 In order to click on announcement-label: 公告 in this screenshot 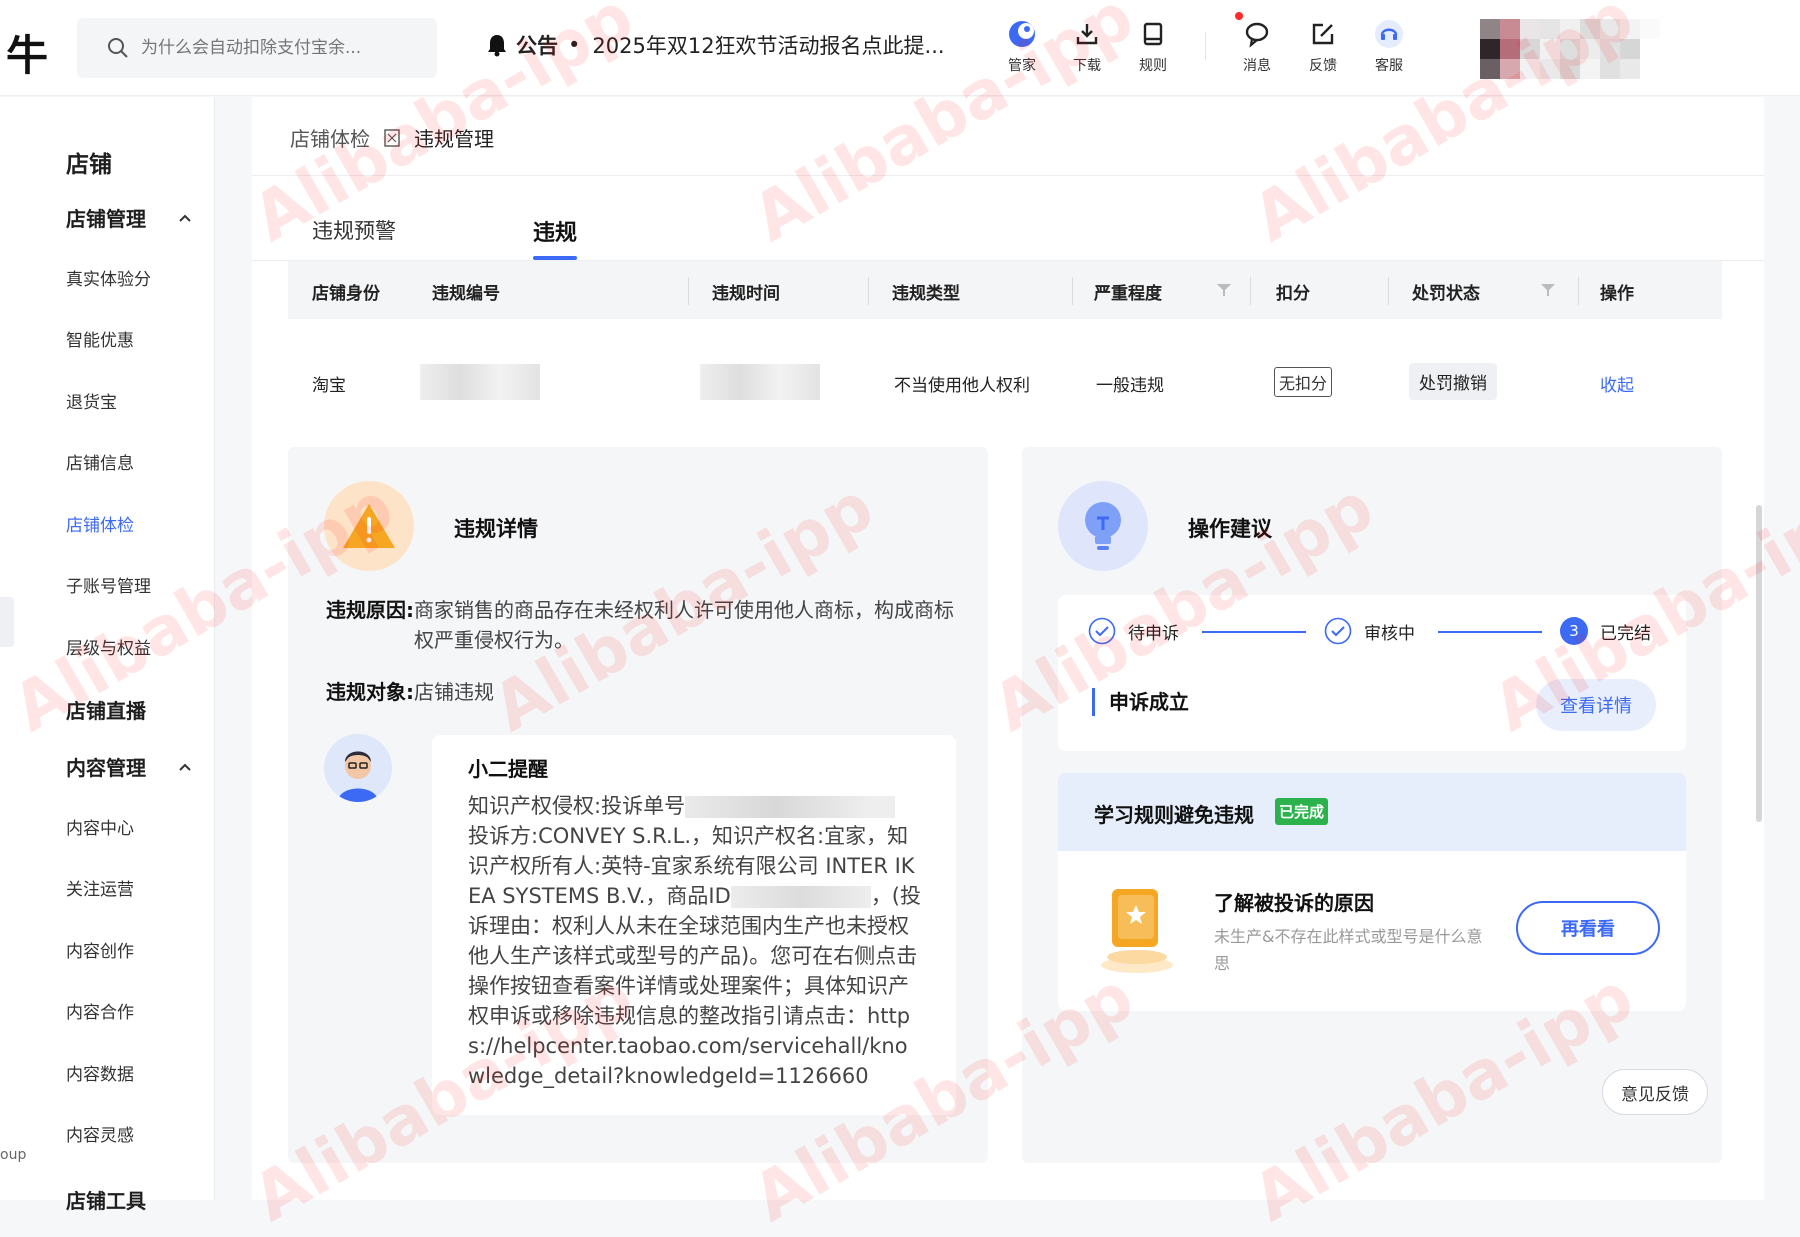, I will do `click(537, 46)`.